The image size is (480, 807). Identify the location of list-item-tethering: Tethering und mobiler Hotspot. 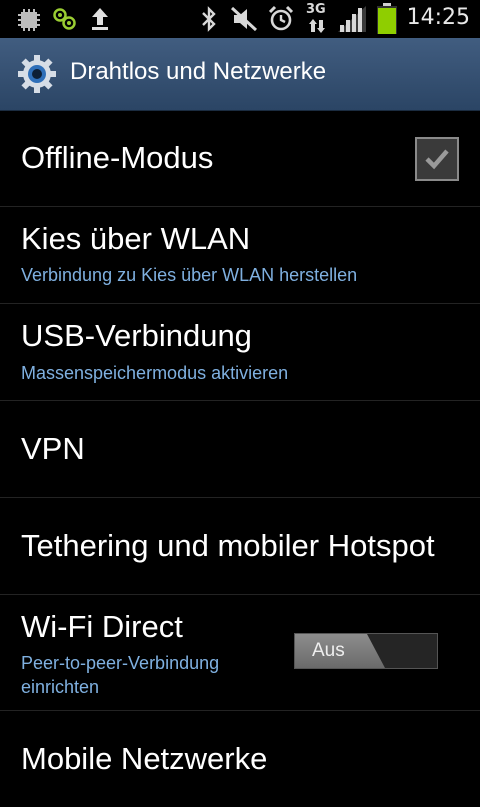
(240, 546).